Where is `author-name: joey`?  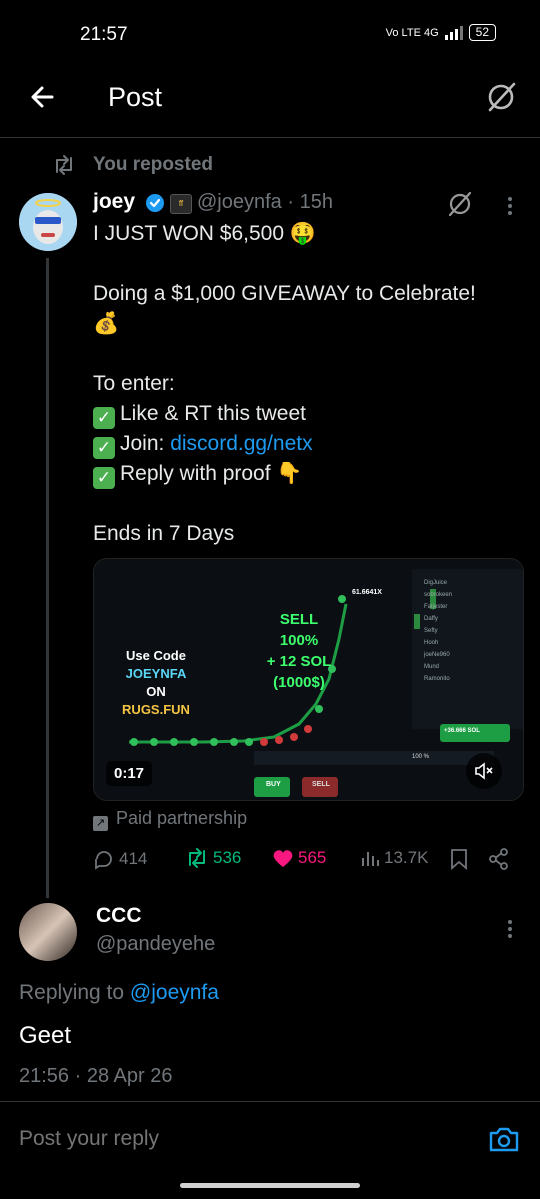
author-name: joey is located at coordinates (114, 202).